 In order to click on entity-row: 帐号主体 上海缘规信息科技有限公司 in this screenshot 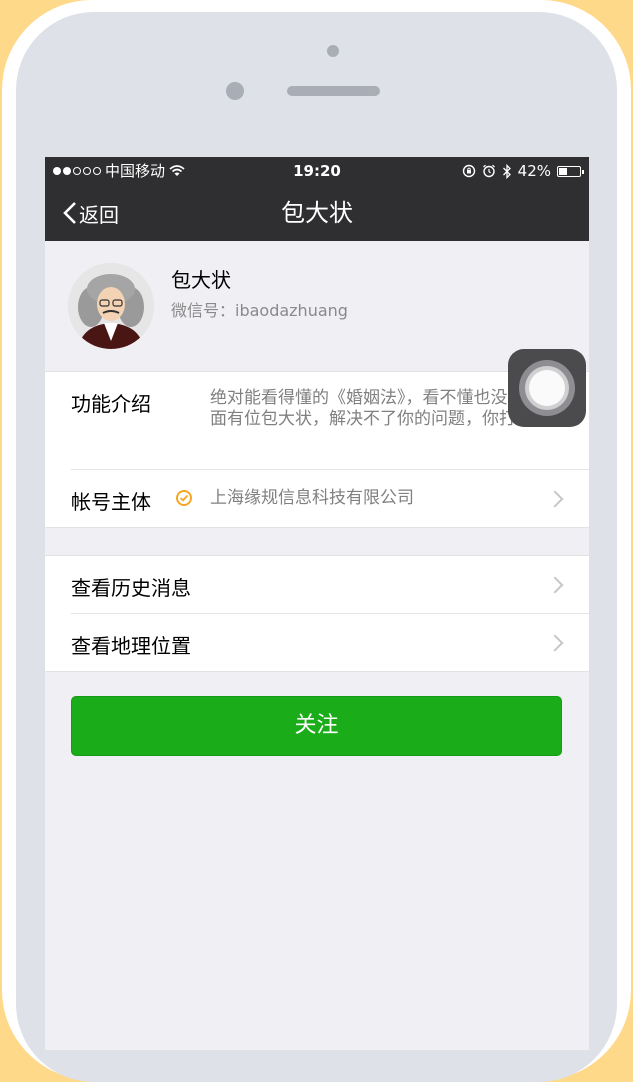, I will do `click(330, 498)`.